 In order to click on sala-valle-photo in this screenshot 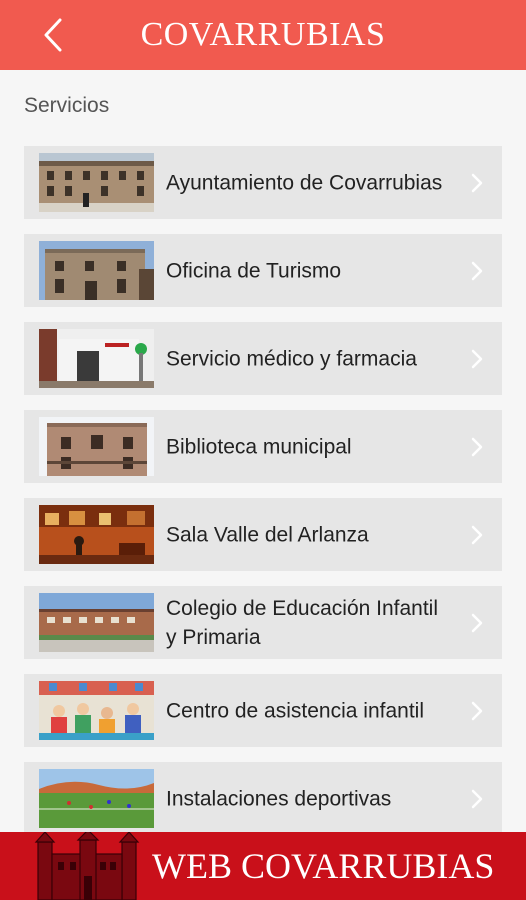, I will do `click(96, 534)`.